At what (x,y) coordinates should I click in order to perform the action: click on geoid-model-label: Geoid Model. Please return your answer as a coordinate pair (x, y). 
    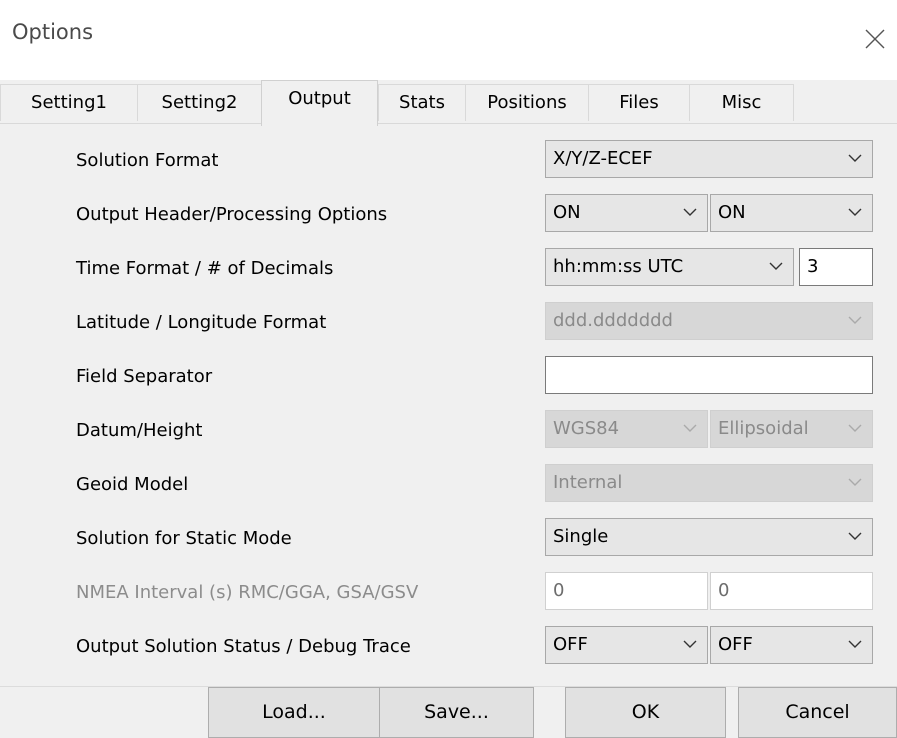
    Looking at the image, I should click on (132, 484).